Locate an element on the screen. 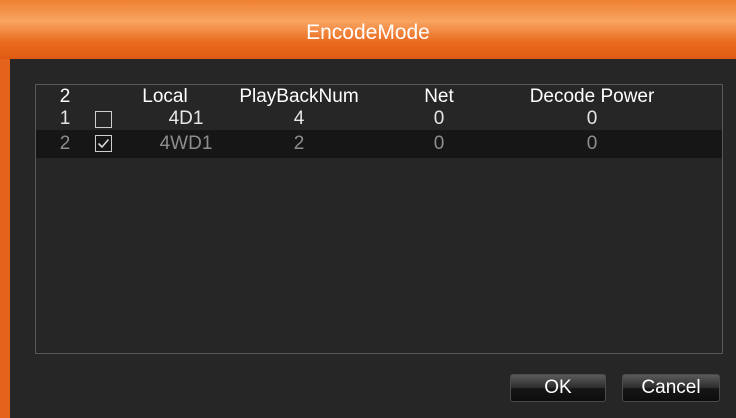 This screenshot has width=736, height=418. title-bar: EncodeMode is located at coordinates (368, 29).